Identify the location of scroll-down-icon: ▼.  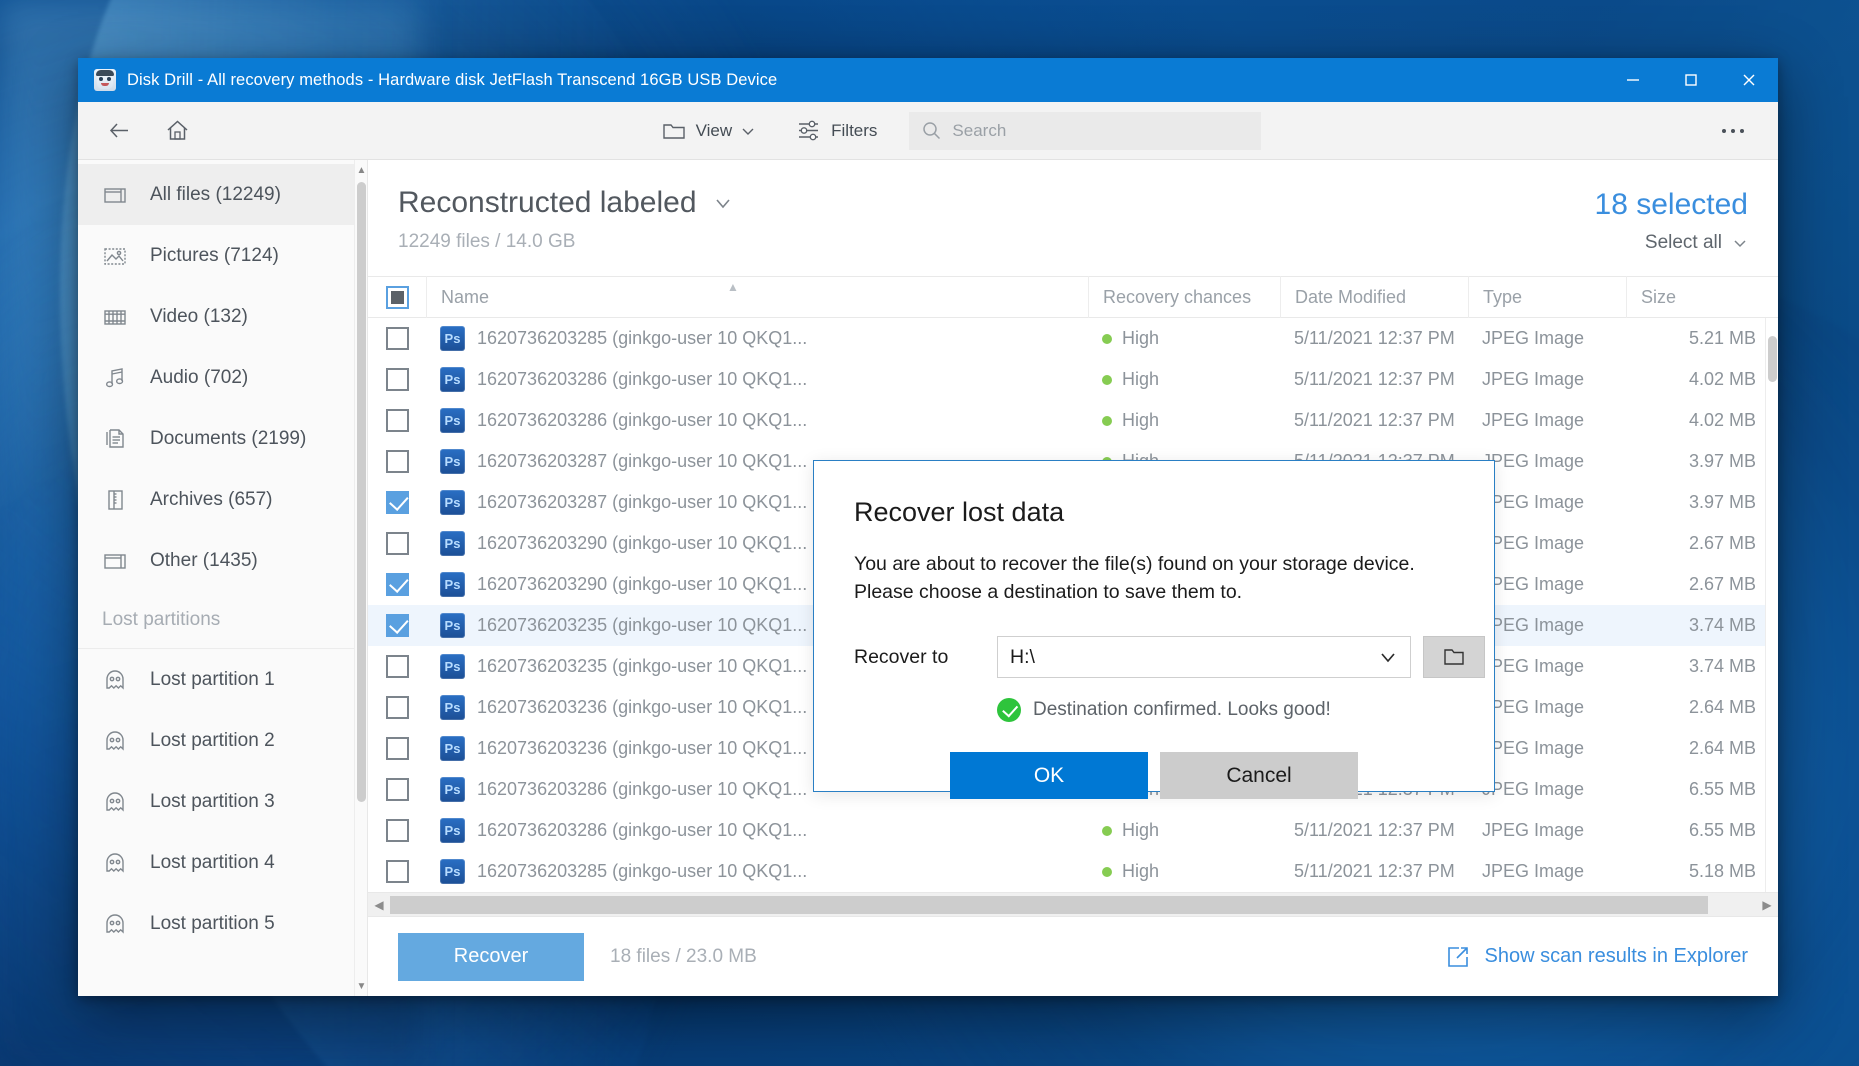
(361, 986).